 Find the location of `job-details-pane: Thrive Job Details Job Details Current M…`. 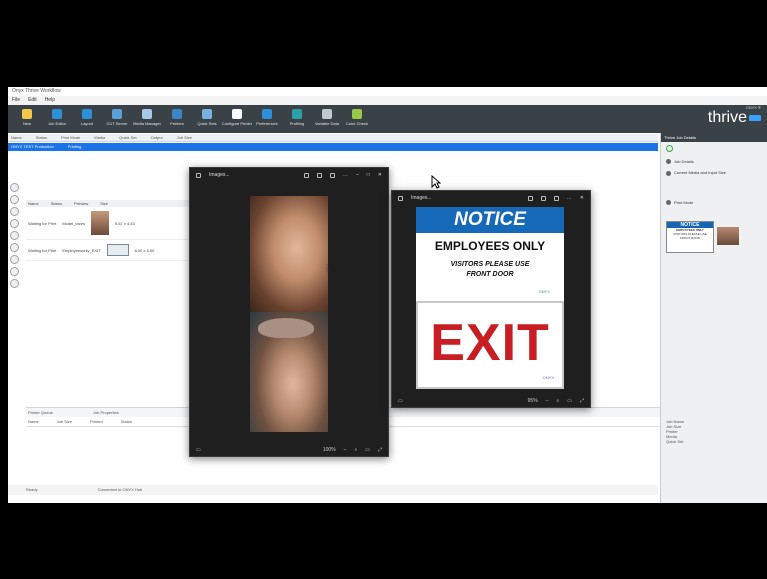

job-details-pane: Thrive Job Details Job Details Current M… is located at coordinates (713, 318).